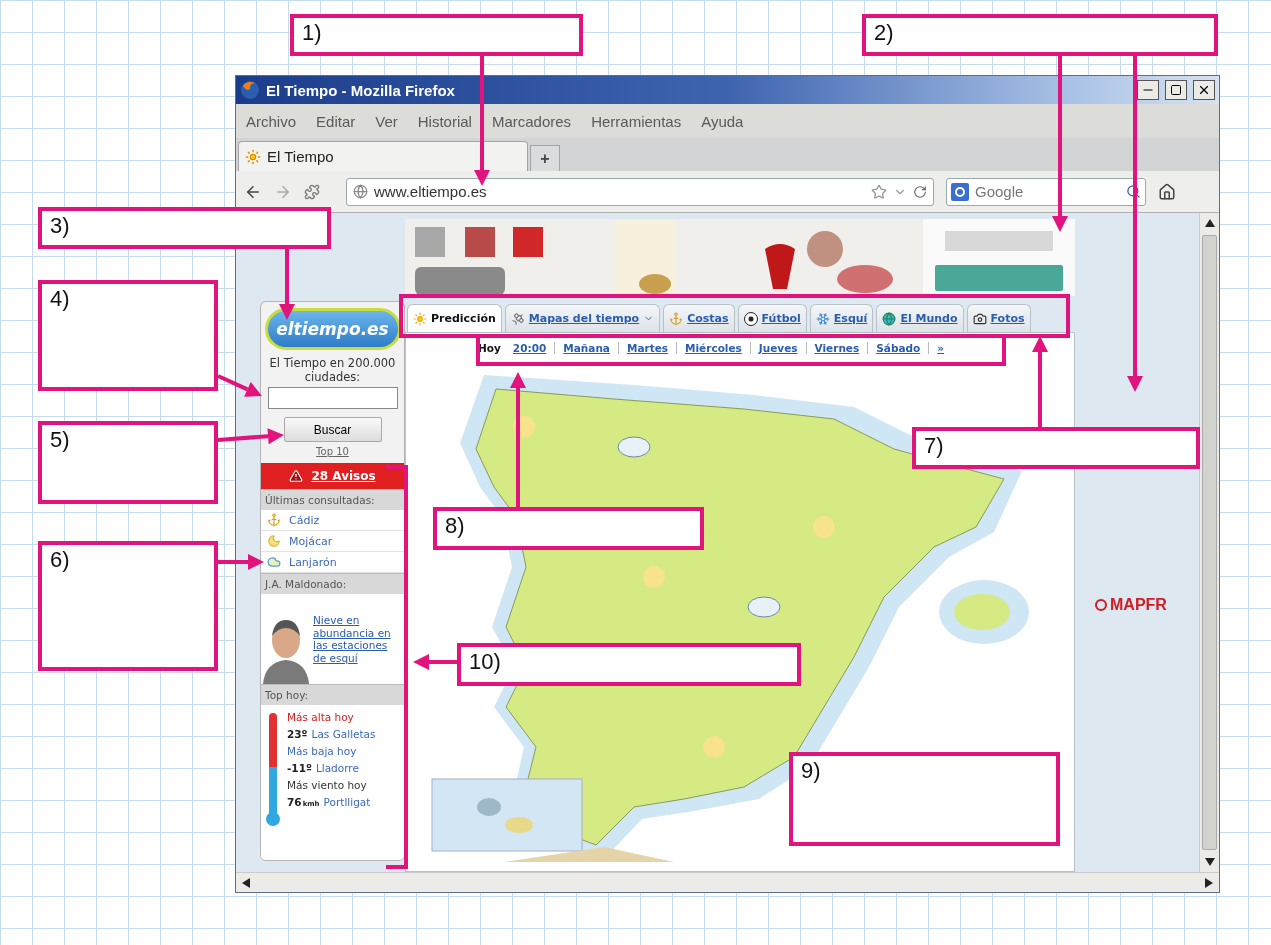 This screenshot has width=1271, height=945. I want to click on thermometer-icon, so click(273, 770).